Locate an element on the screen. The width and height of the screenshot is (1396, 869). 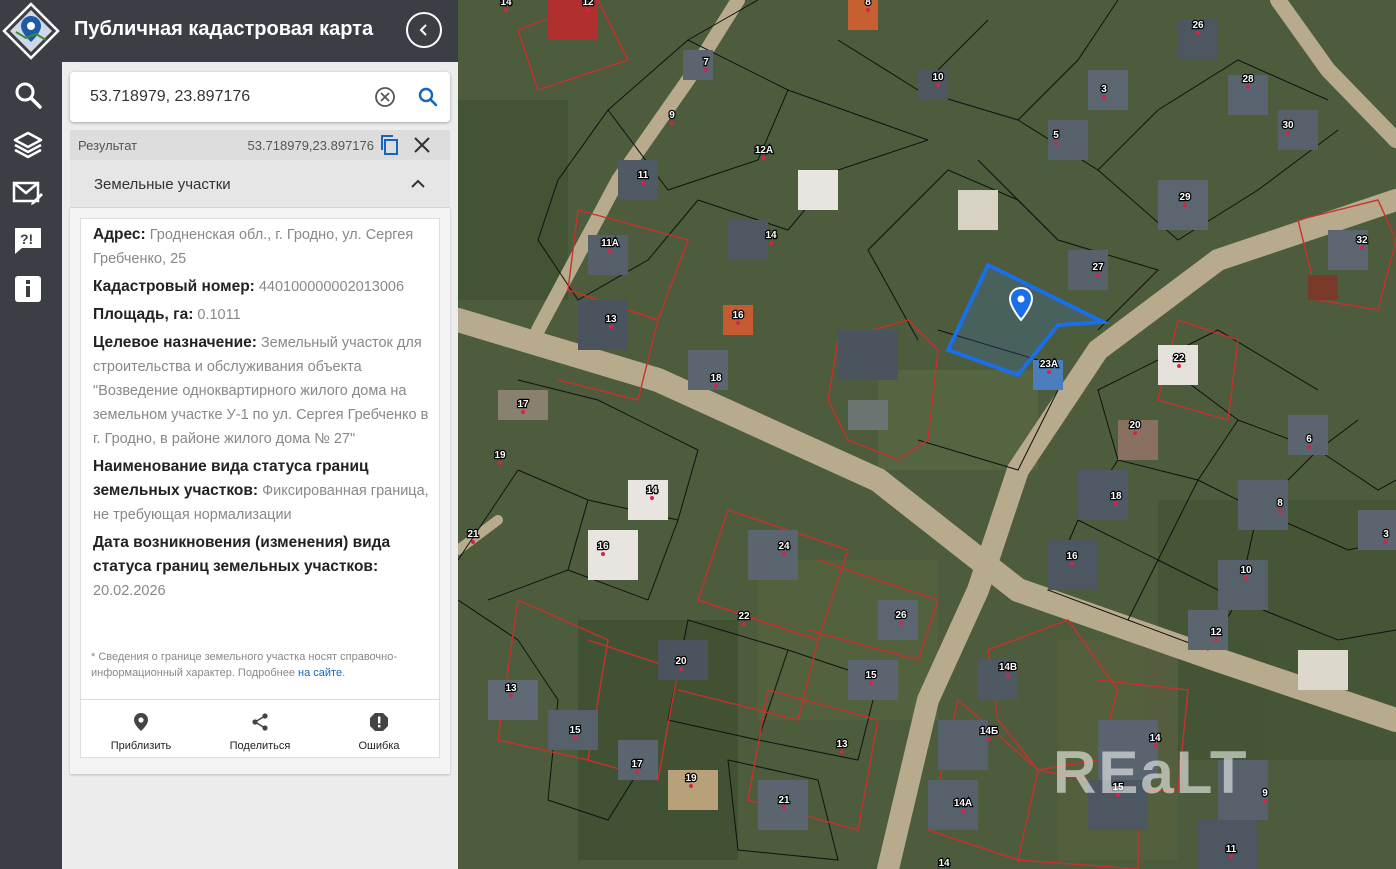
error-label: Ошибка is located at coordinates (379, 746).